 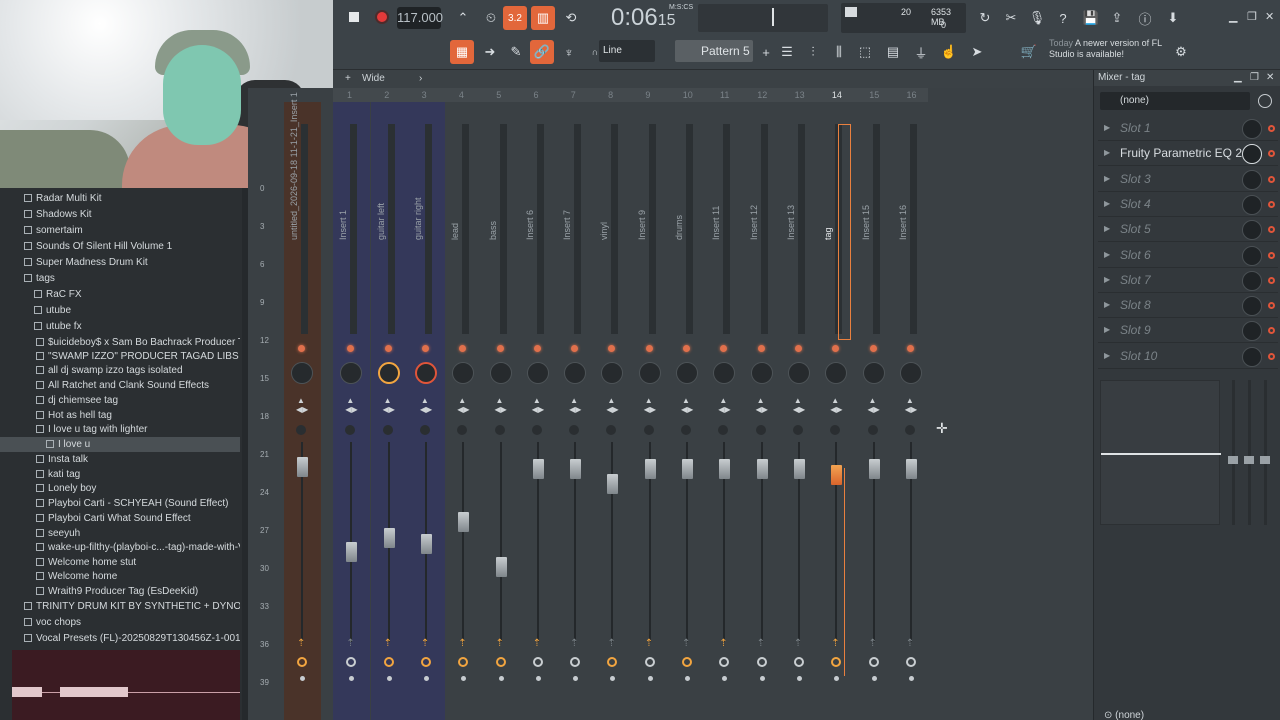 What do you see at coordinates (348, 79) in the screenshot?
I see `mixer-add-icon: +` at bounding box center [348, 79].